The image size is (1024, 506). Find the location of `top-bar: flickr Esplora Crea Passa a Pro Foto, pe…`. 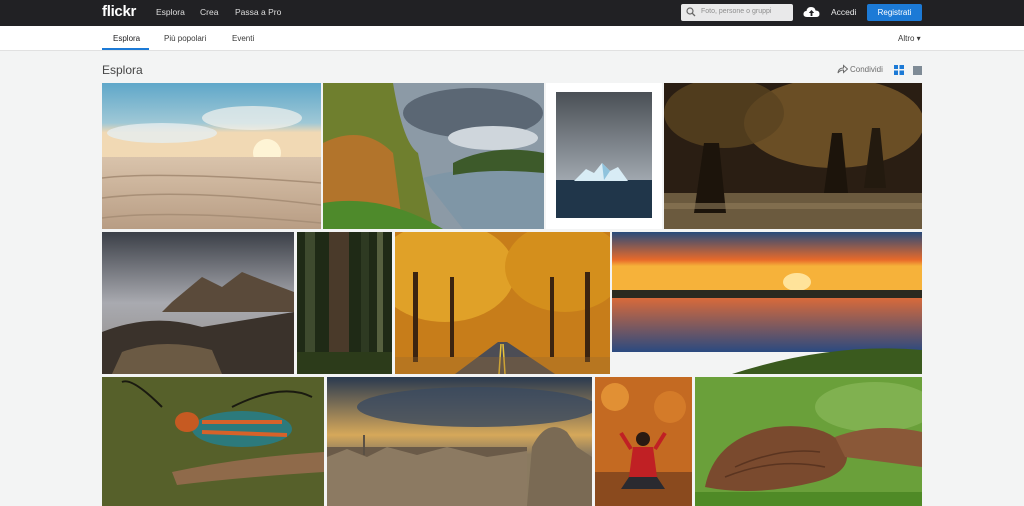

top-bar: flickr Esplora Crea Passa a Pro Foto, pe… is located at coordinates (512, 13).